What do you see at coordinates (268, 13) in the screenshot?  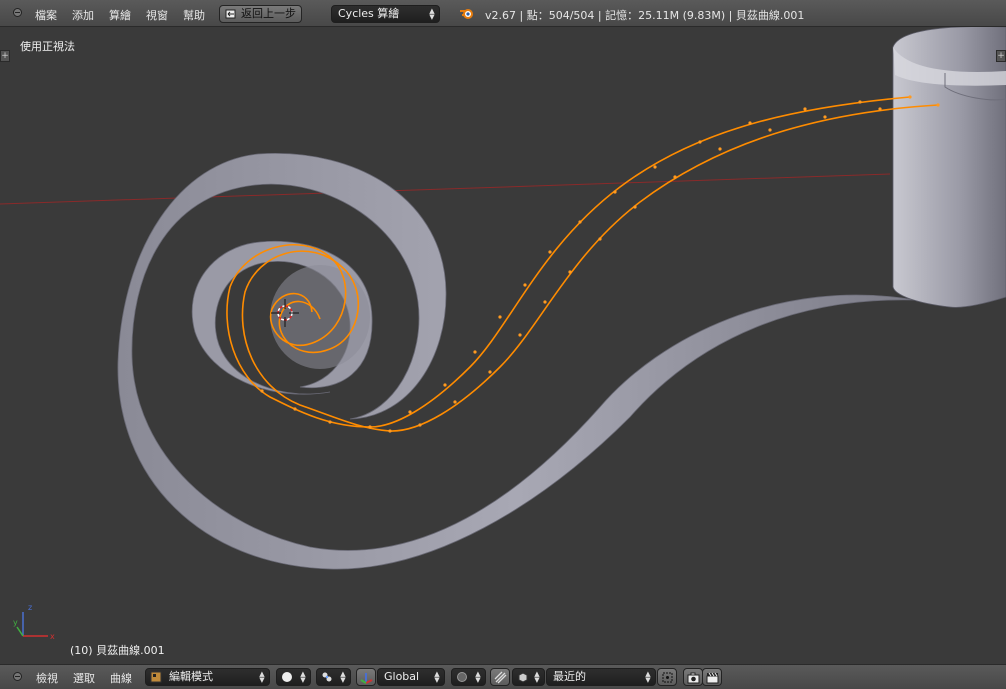 I see `undo-label: 返回上一步` at bounding box center [268, 13].